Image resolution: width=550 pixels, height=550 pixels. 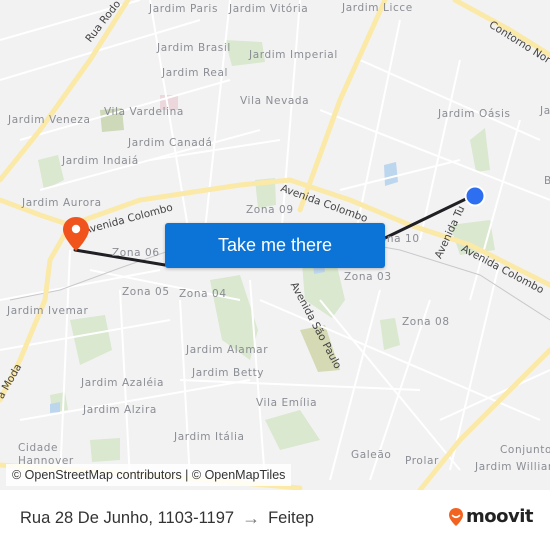 I want to click on route-summary: Rua 28 De Junho, 1103-1197 → Feitep, so click(x=167, y=518).